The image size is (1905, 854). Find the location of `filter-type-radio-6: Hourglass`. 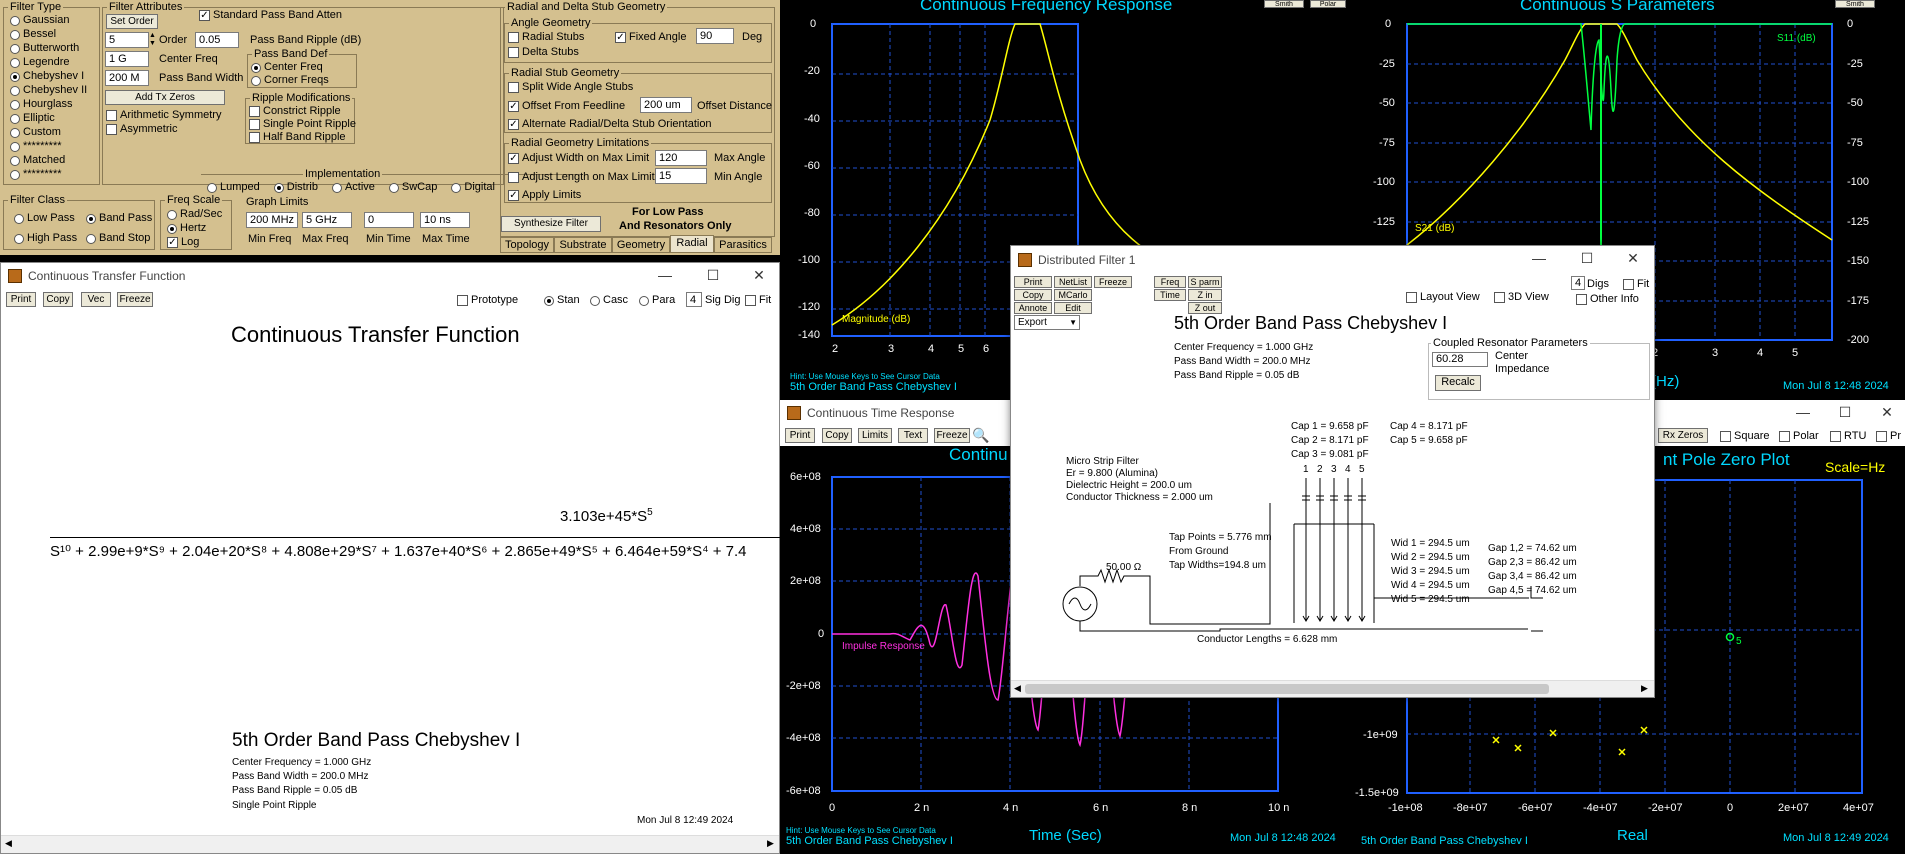

filter-type-radio-6: Hourglass is located at coordinates (41, 104).